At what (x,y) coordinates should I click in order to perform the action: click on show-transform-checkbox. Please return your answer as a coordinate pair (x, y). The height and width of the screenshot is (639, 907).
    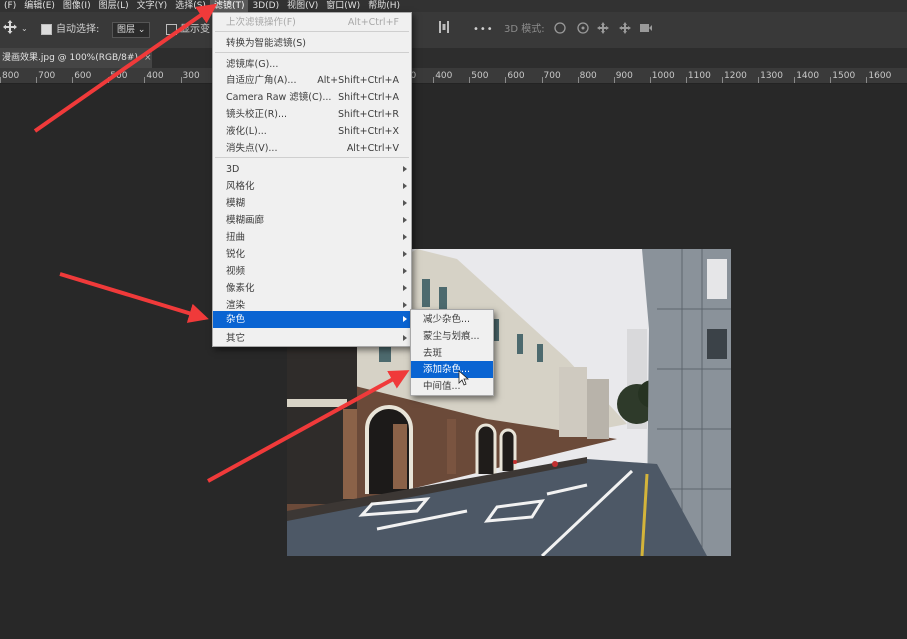
    Looking at the image, I should click on (171, 30).